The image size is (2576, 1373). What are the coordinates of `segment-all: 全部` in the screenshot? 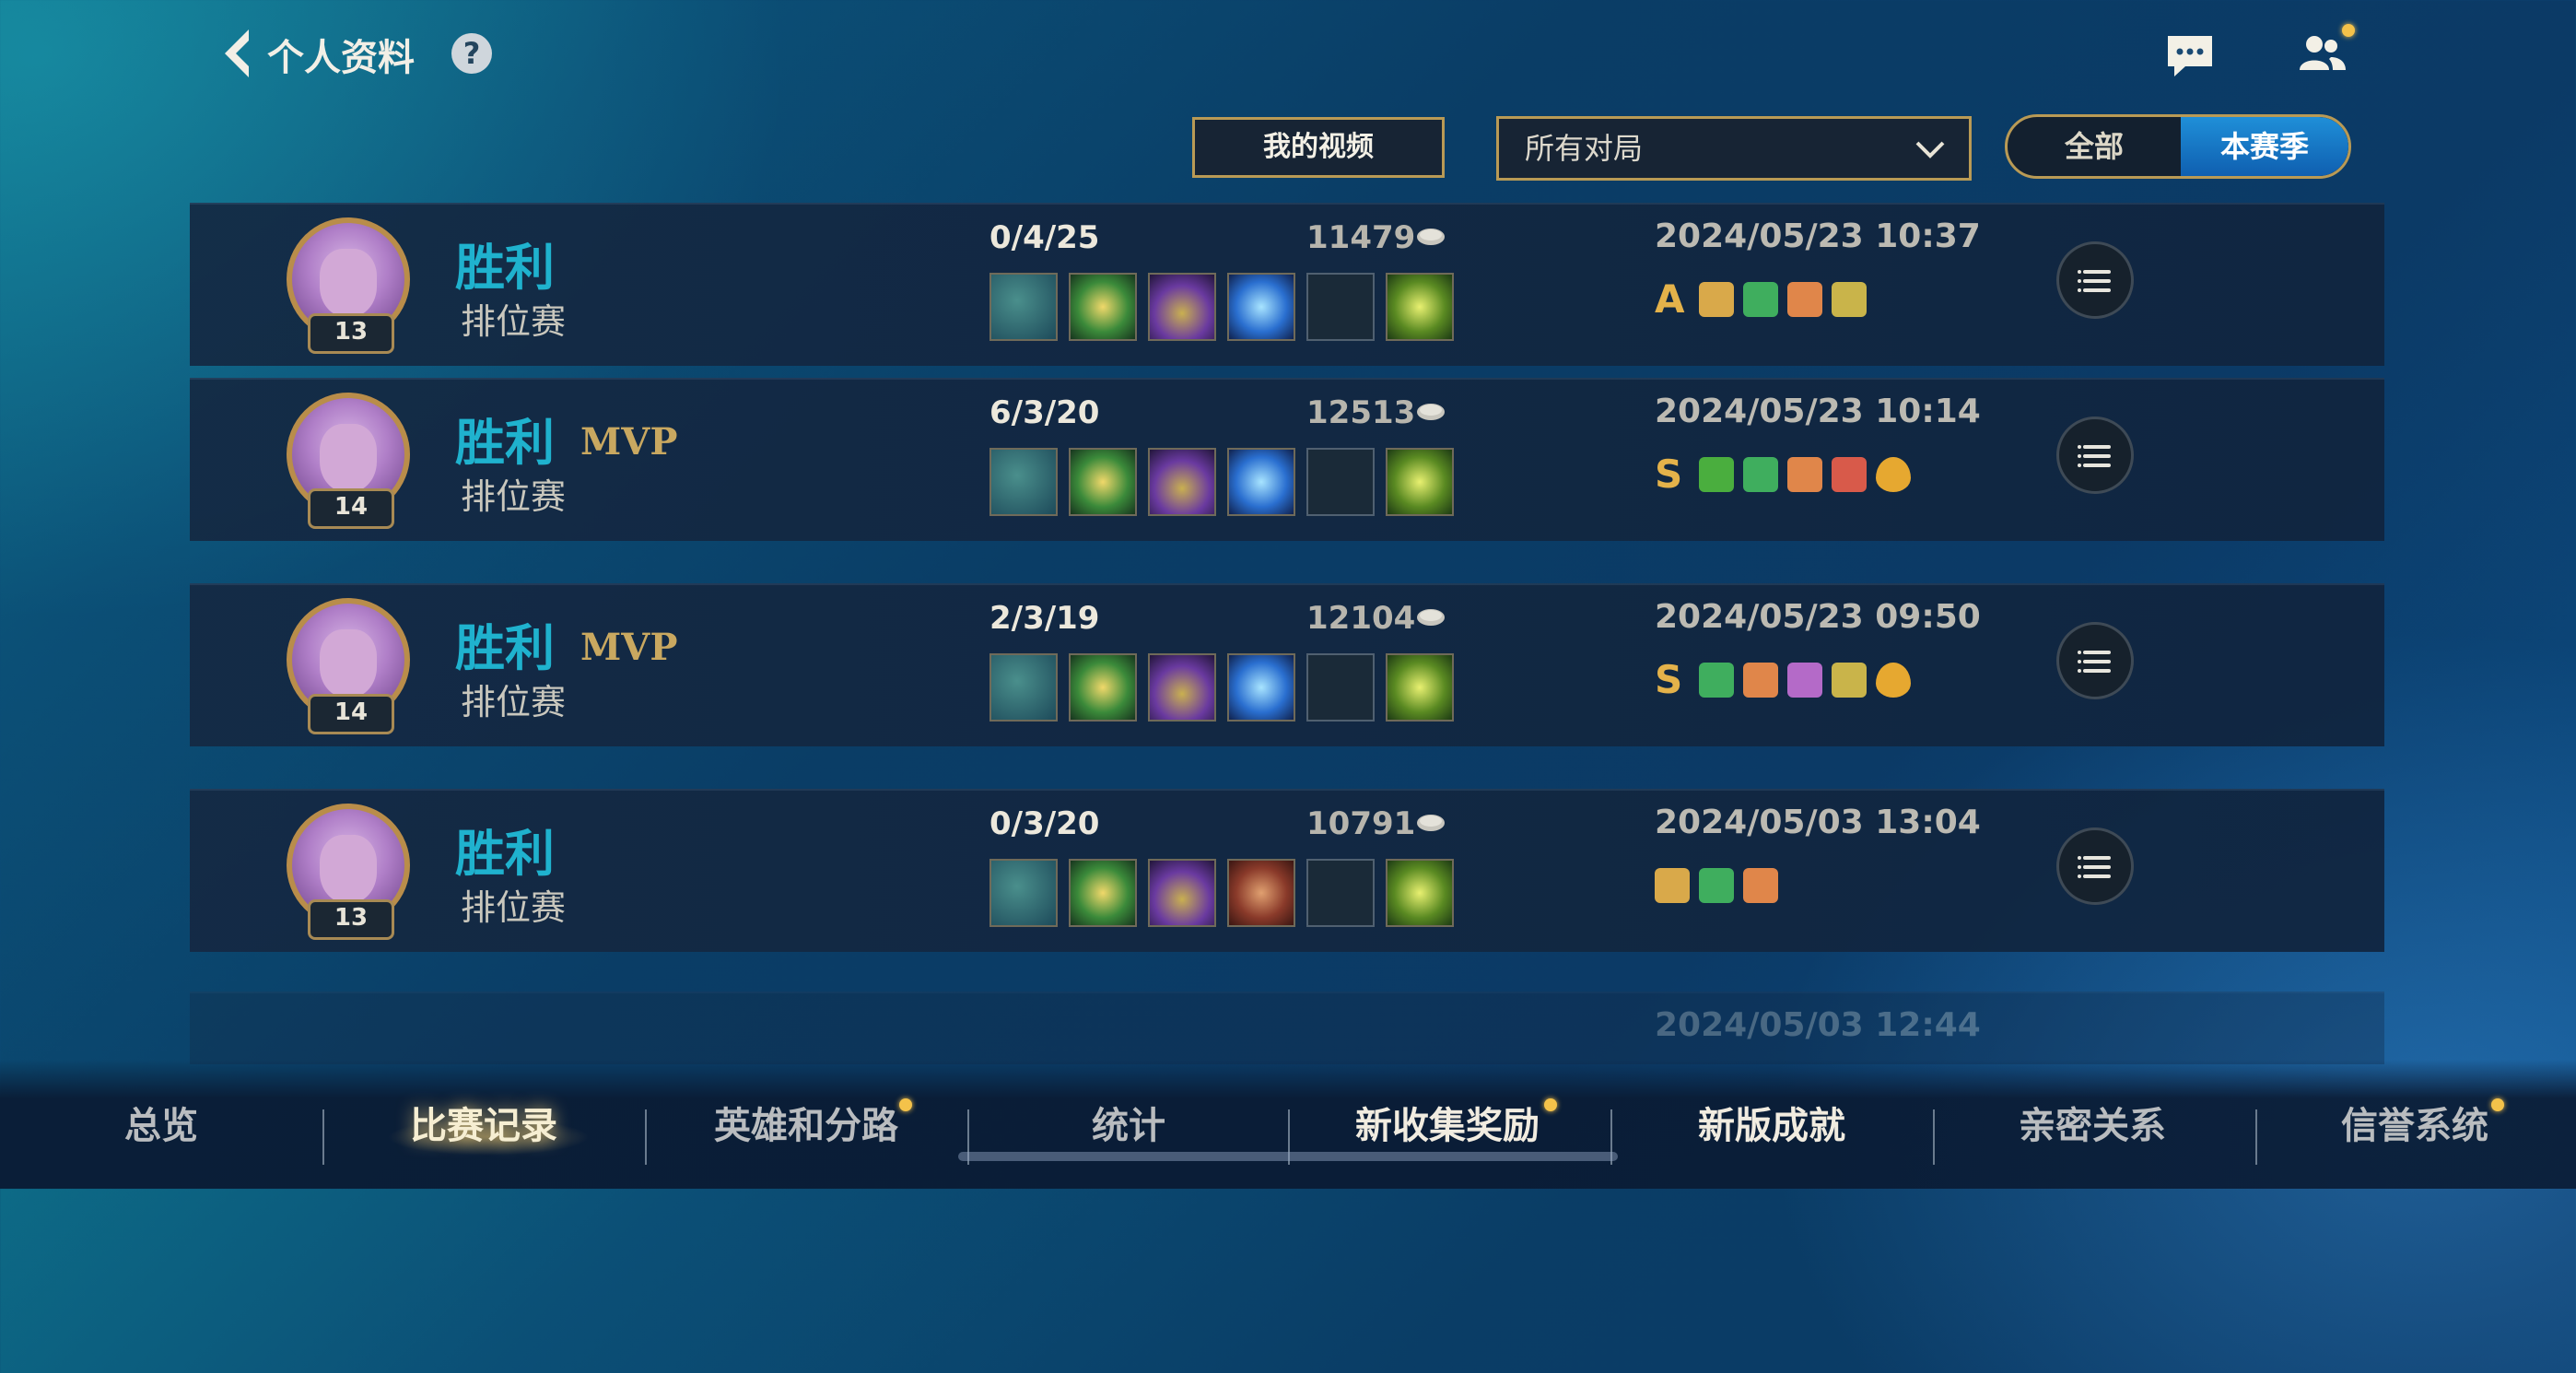 It's located at (2094, 147).